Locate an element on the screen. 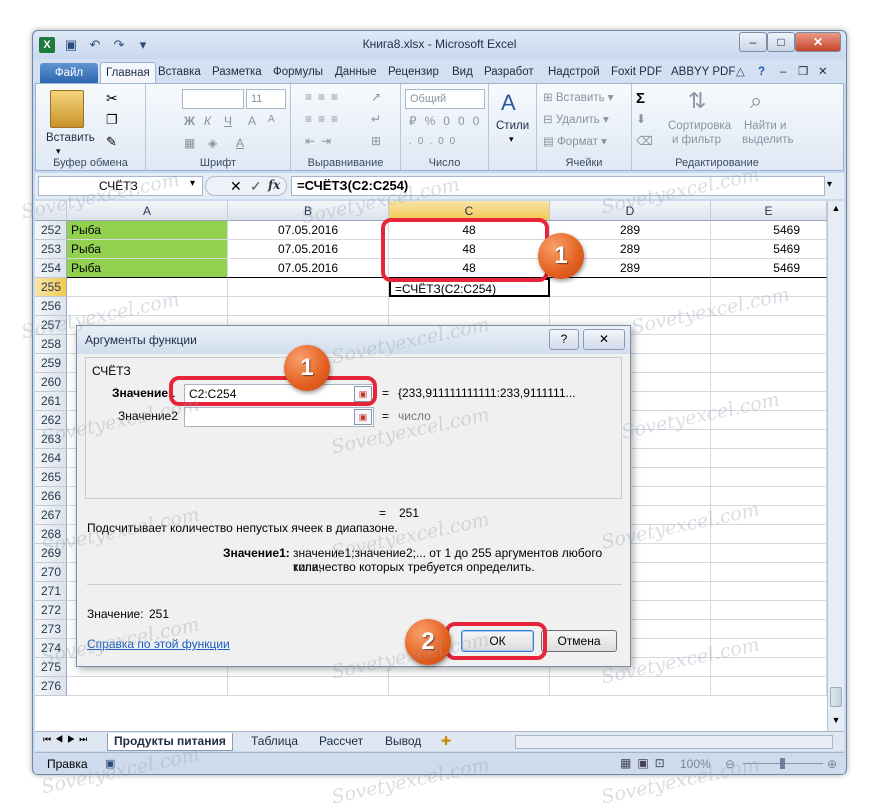 This screenshot has height=808, width=879. close-button: ✕ is located at coordinates (818, 42).